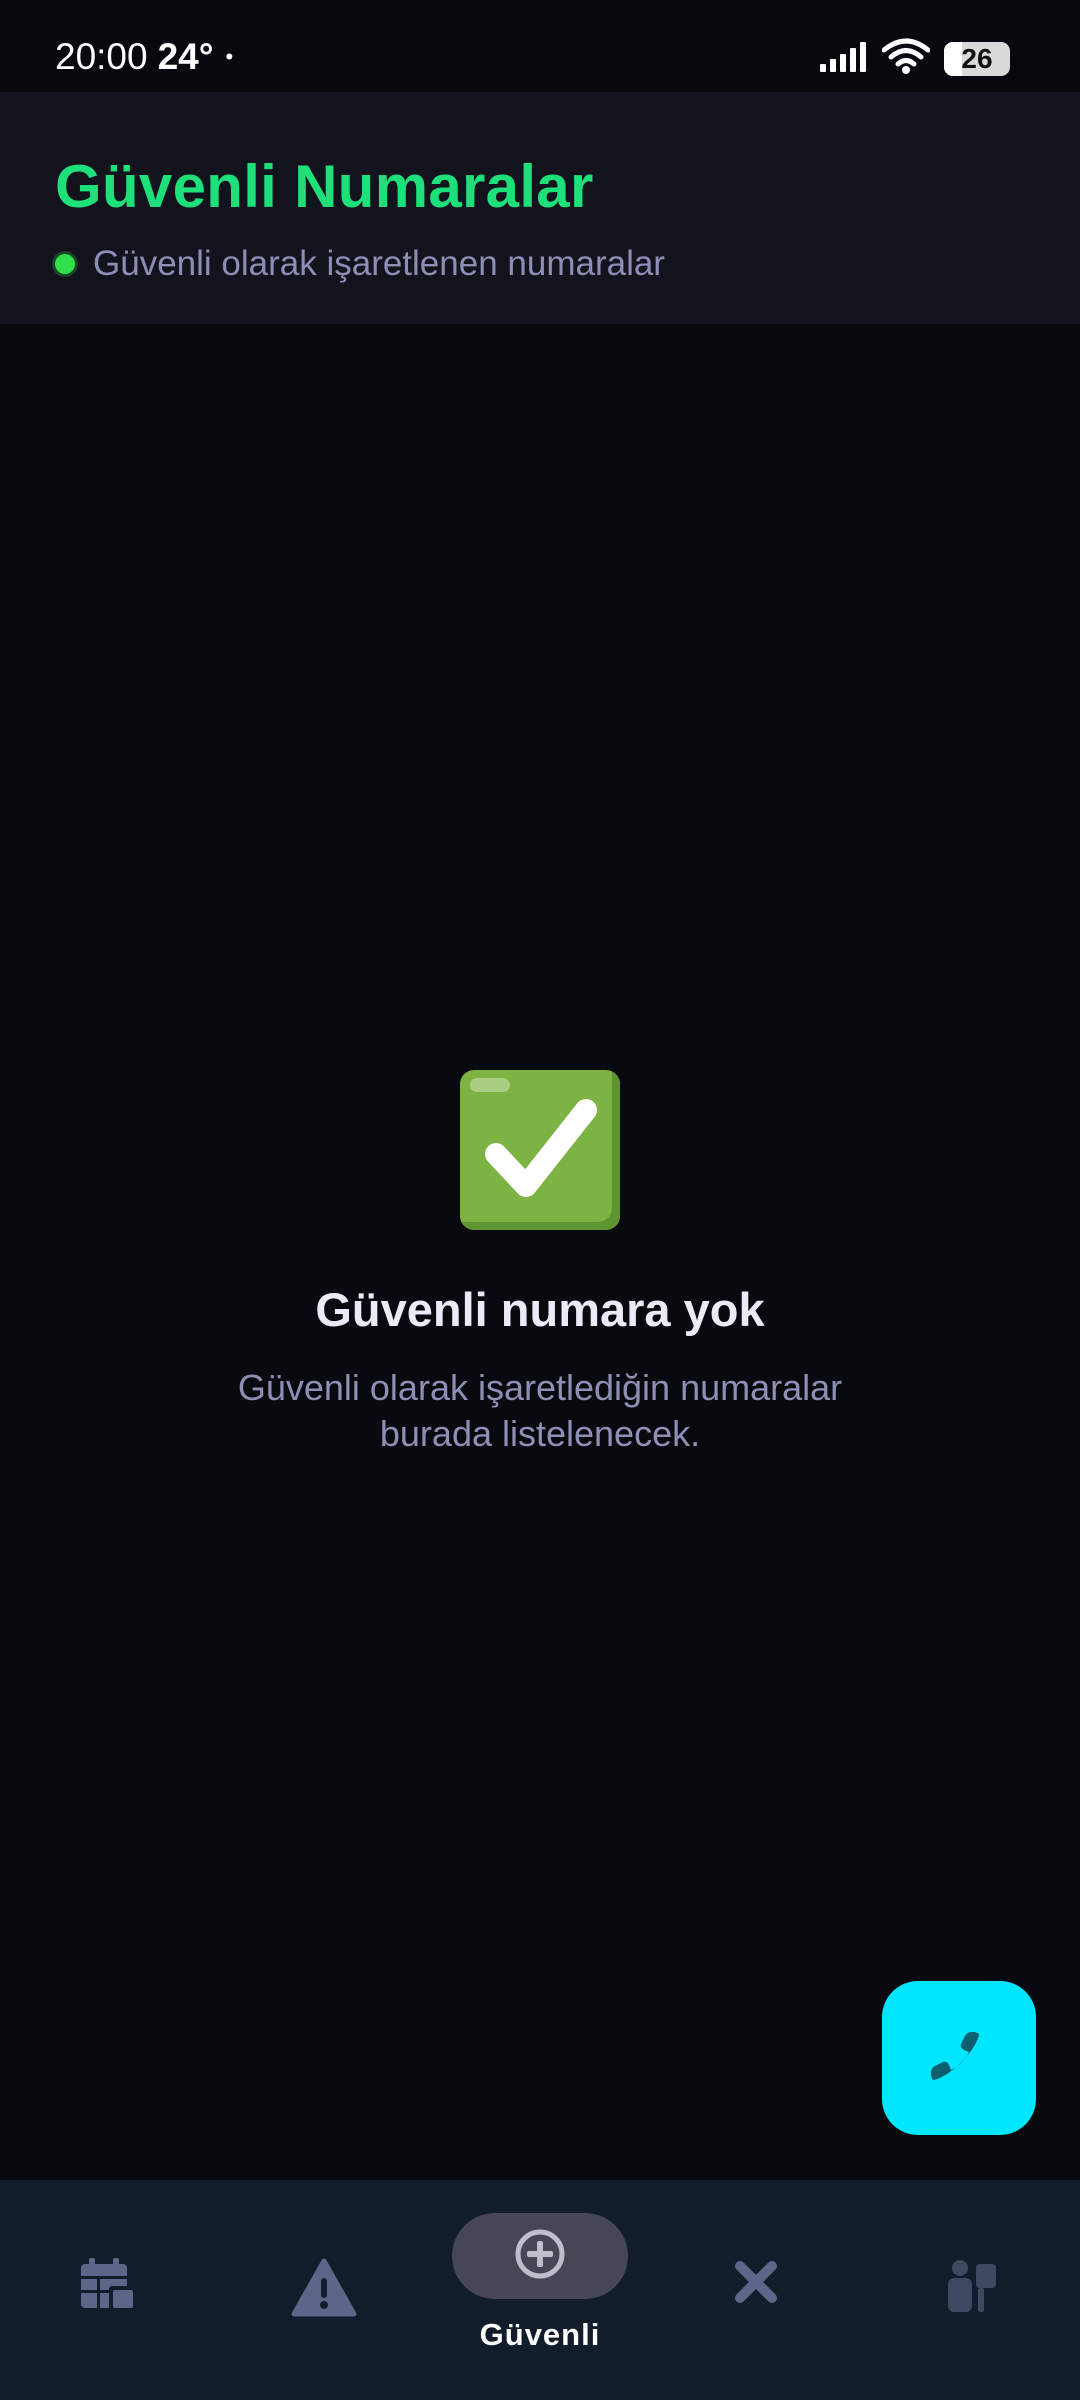 The image size is (1080, 2400). Describe the element at coordinates (185, 56) in the screenshot. I see `status-temperature: 24°` at that location.